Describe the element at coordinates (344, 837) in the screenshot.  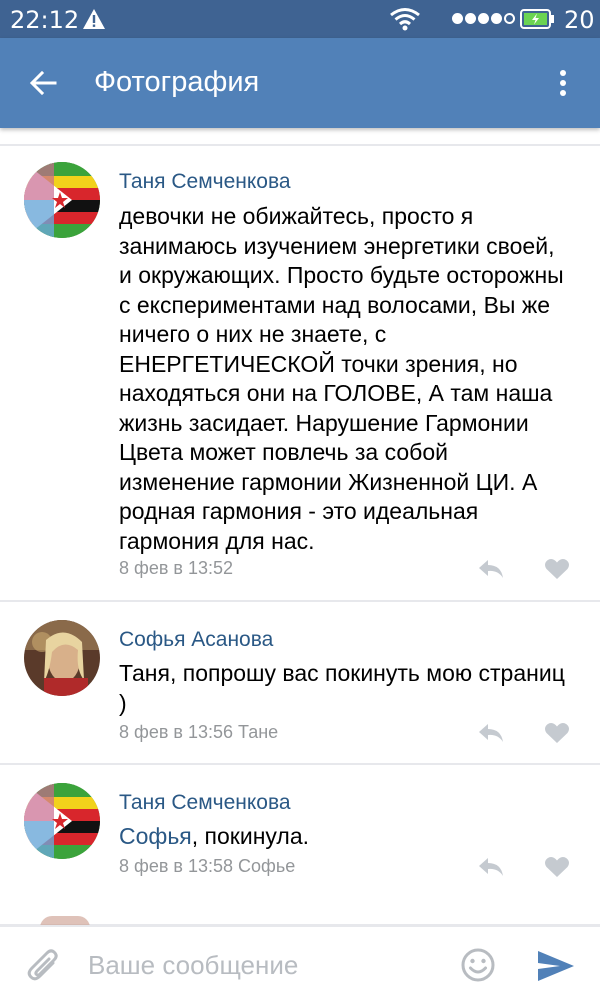
I see `comment-text: Софья, покинула.` at that location.